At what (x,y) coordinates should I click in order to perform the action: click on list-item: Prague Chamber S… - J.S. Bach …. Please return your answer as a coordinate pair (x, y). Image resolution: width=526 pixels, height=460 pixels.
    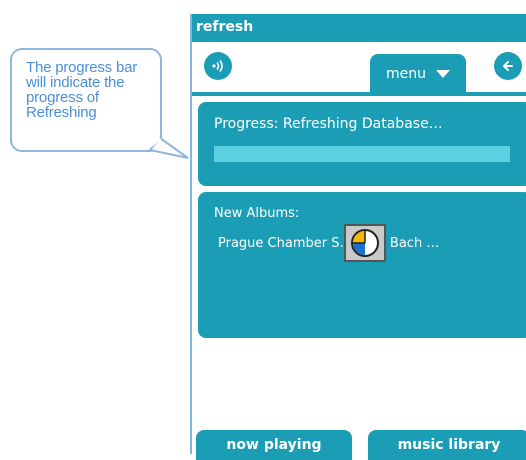
    Looking at the image, I should click on (328, 243).